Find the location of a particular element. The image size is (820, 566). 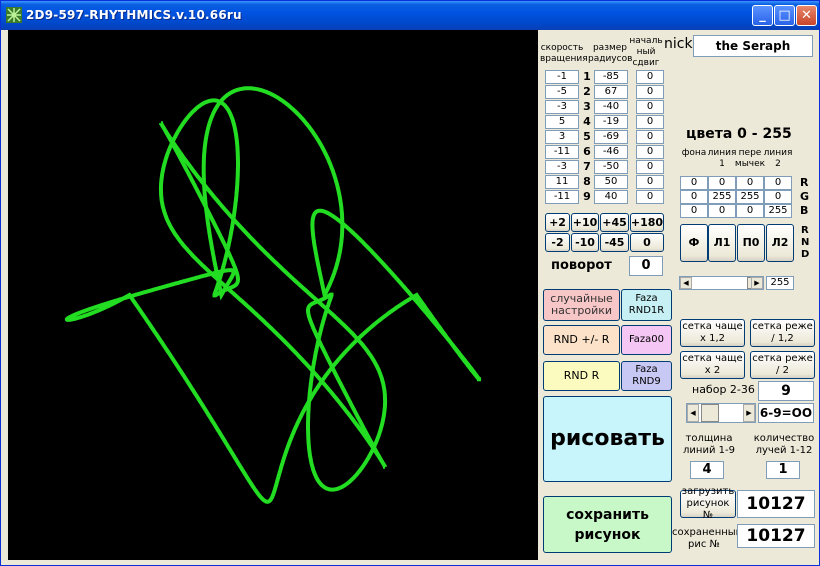

rotate-plus-2-button: +2 is located at coordinates (557, 222).